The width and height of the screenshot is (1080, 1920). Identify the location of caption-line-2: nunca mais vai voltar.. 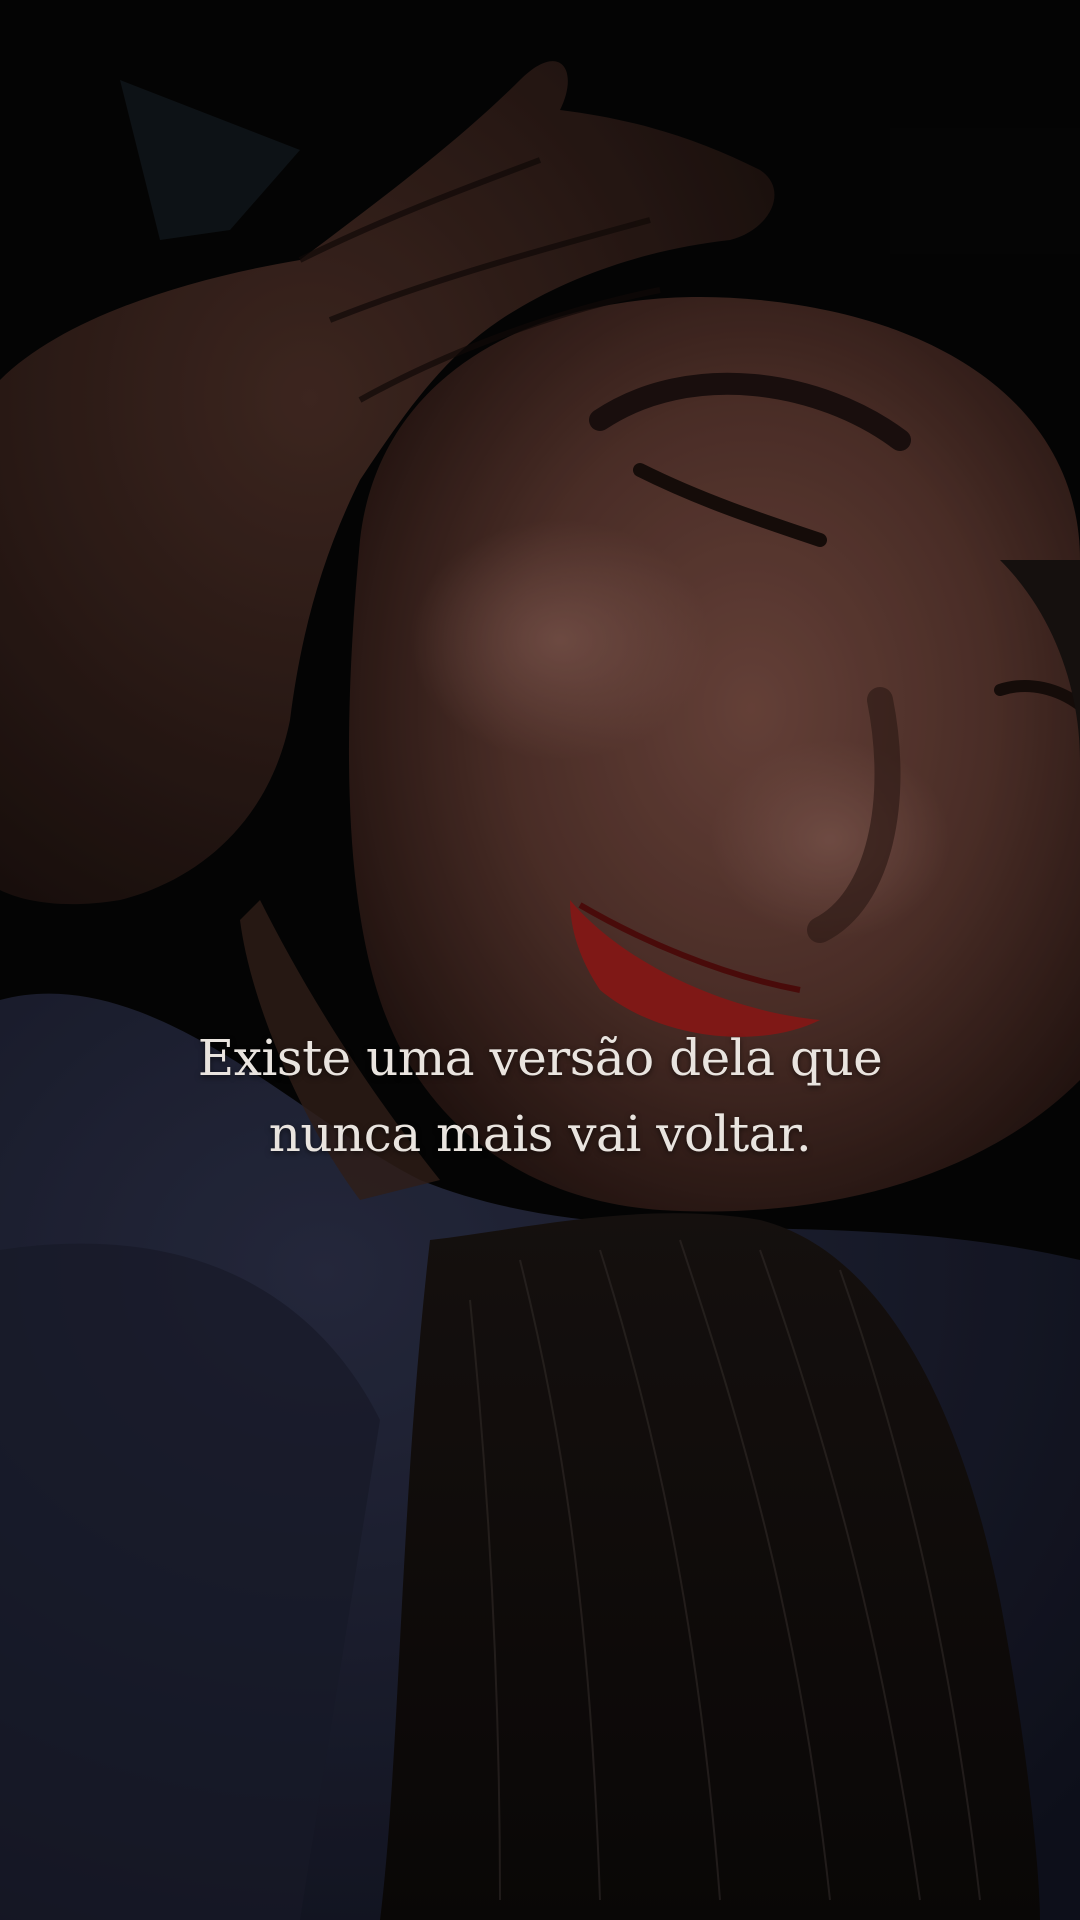
(540, 1134).